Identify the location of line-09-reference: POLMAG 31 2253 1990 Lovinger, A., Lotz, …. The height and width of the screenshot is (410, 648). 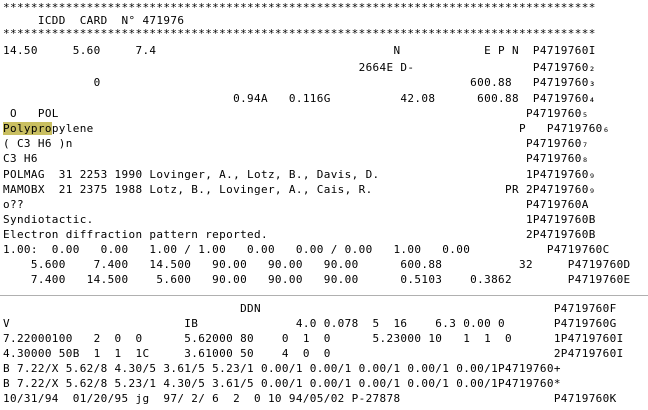
(299, 174).